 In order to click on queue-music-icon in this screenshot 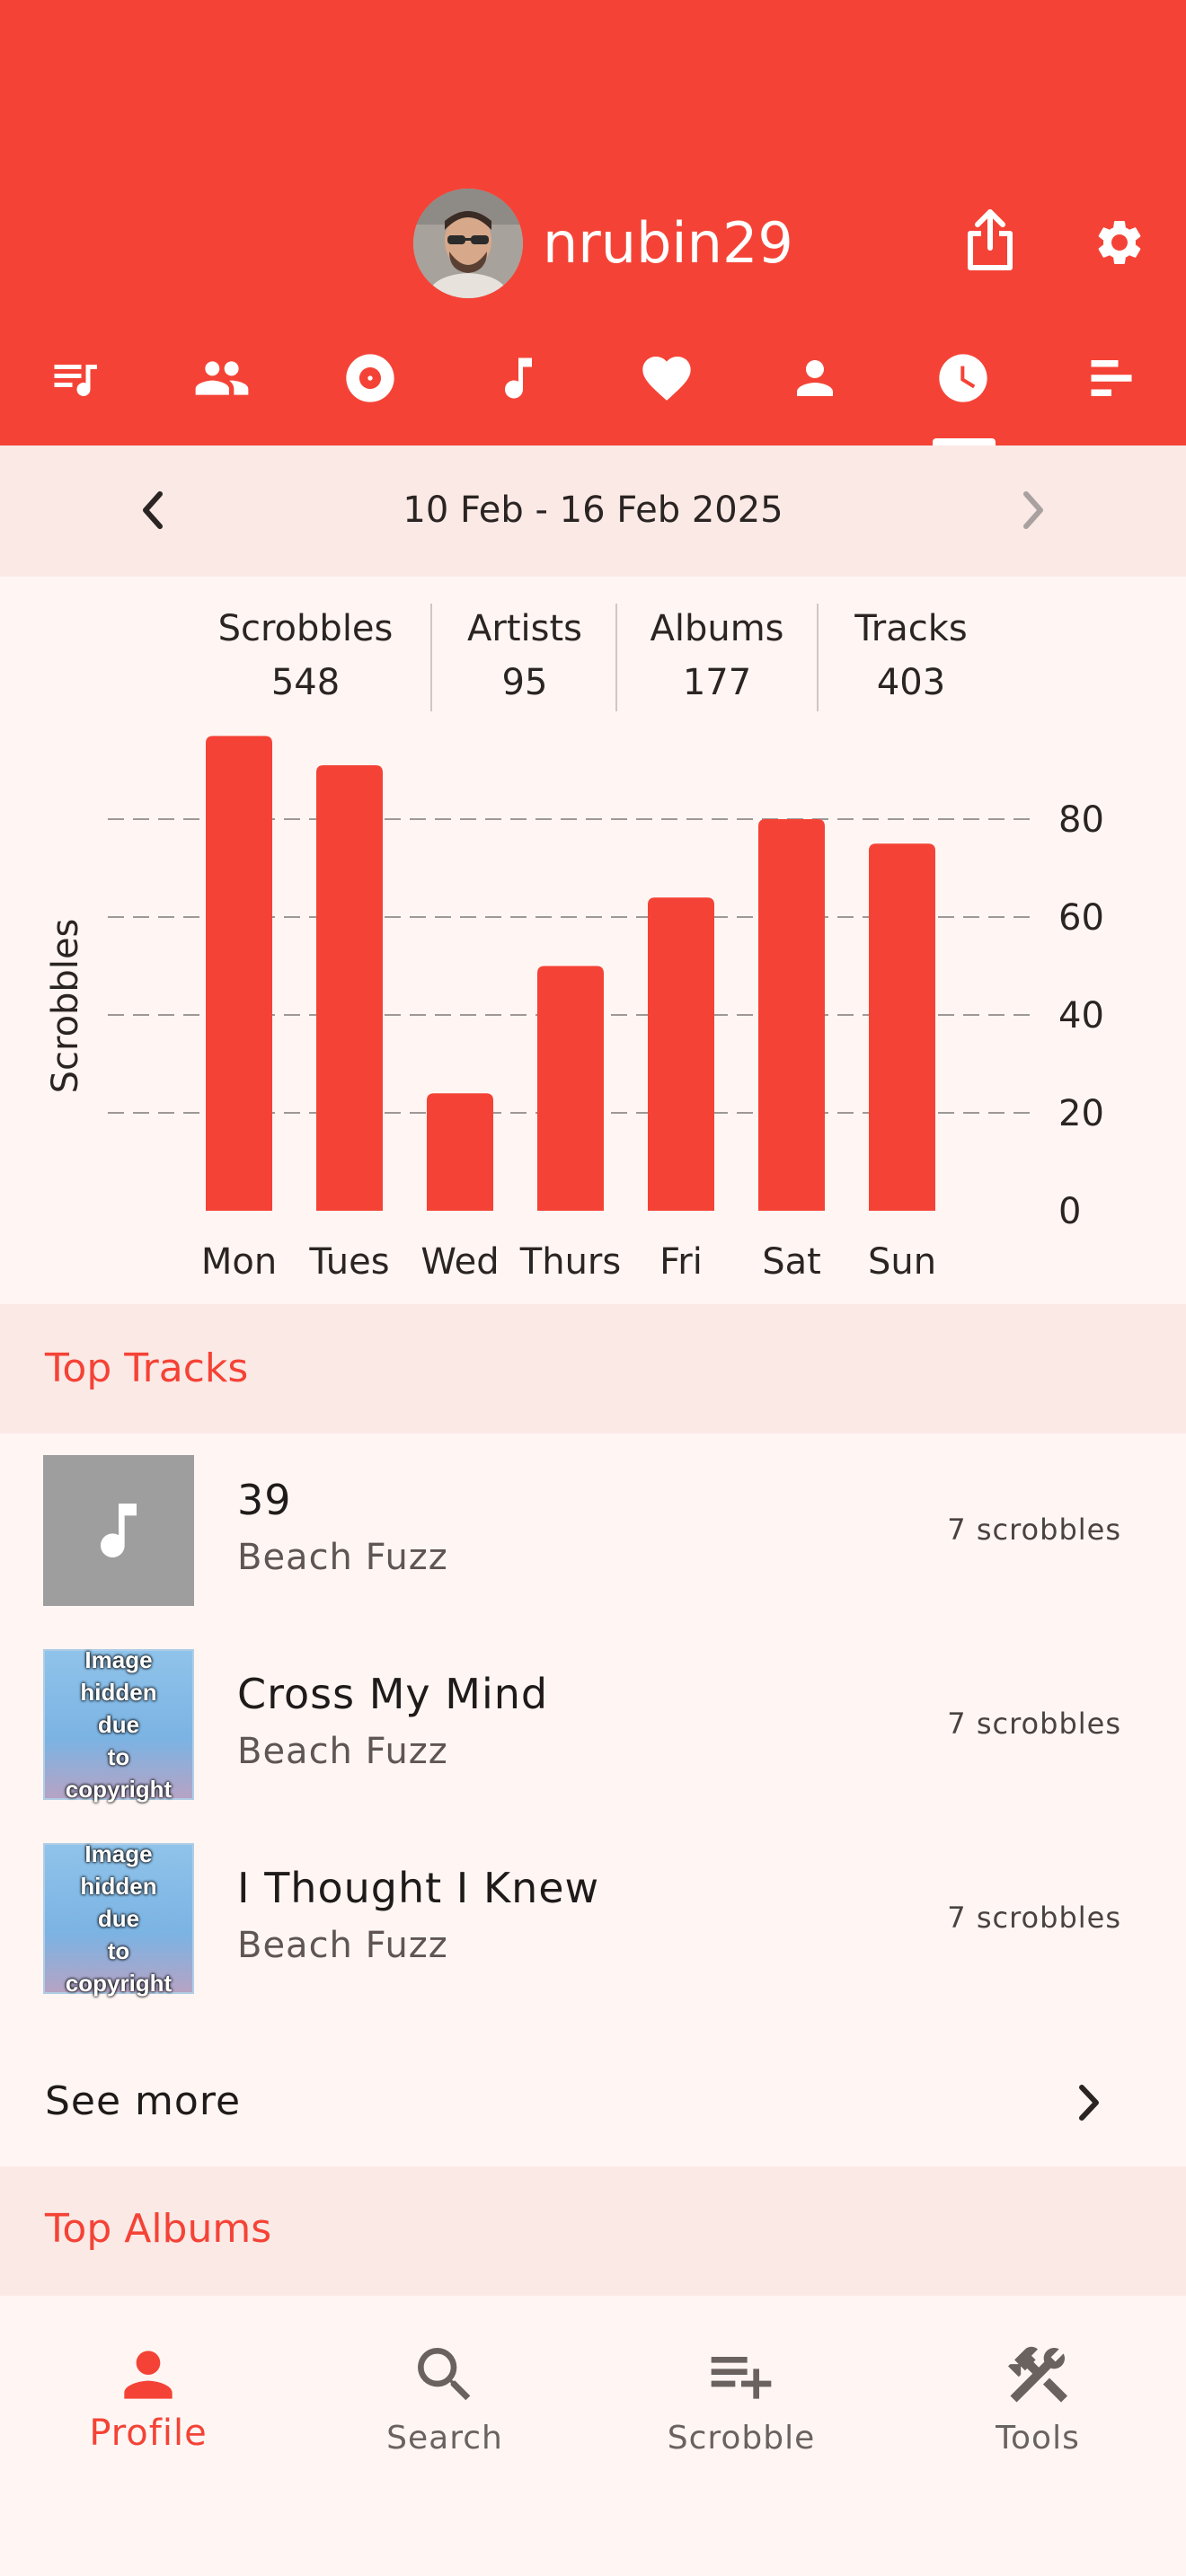, I will do `click(75, 380)`.